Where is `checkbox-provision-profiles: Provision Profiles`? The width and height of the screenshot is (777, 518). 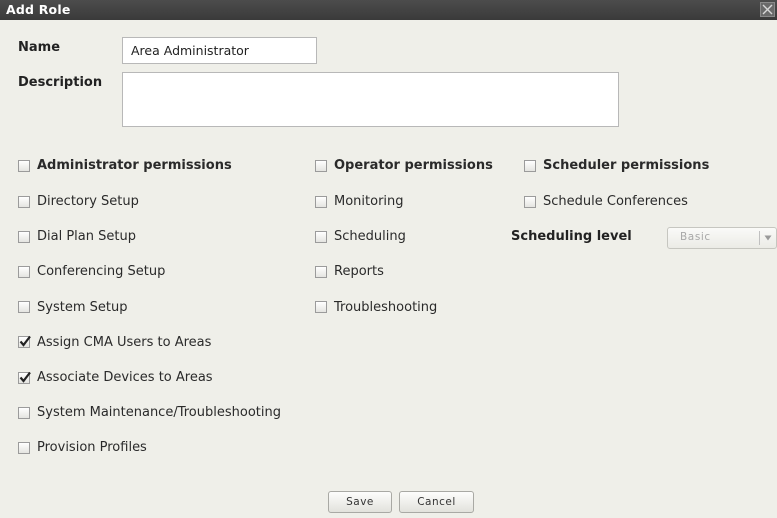 checkbox-provision-profiles: Provision Profiles is located at coordinates (82, 447).